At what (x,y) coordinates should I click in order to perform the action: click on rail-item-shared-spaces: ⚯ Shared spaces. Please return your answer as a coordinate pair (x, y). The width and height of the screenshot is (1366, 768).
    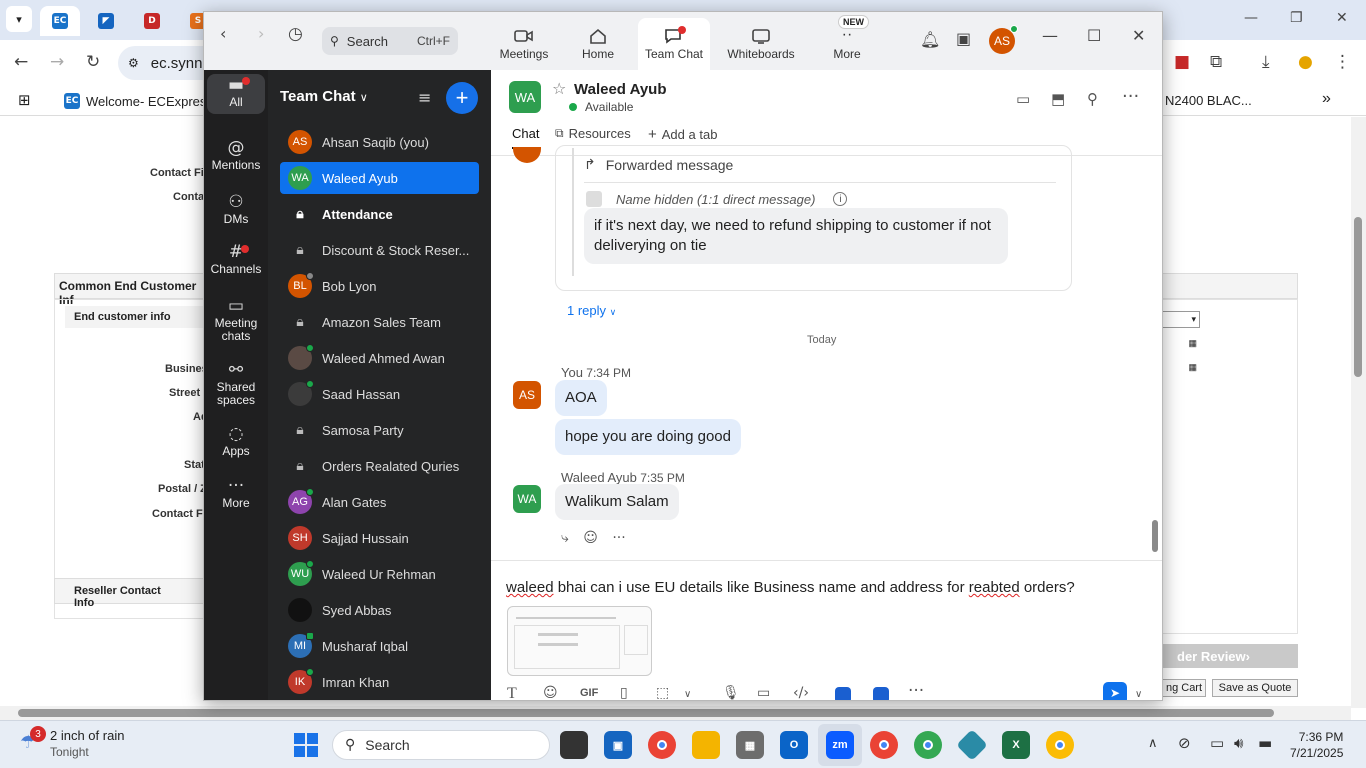
    Looking at the image, I should click on (236, 384).